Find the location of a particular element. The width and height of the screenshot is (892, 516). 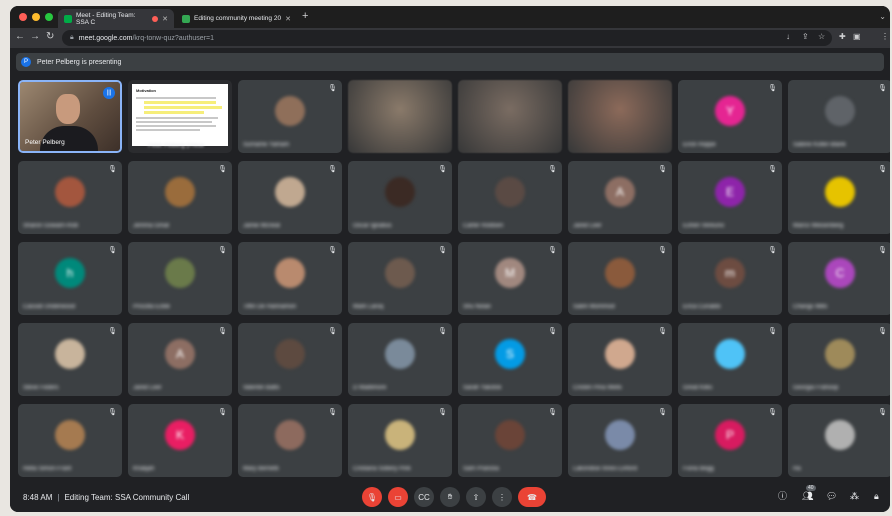

extensions-icon: ✚ is located at coordinates (842, 37).